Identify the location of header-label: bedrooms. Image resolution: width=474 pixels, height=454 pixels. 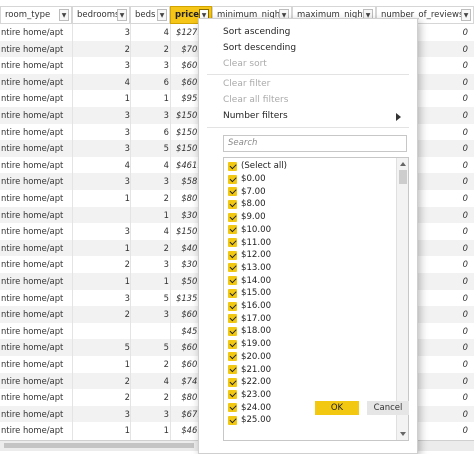
(97, 15).